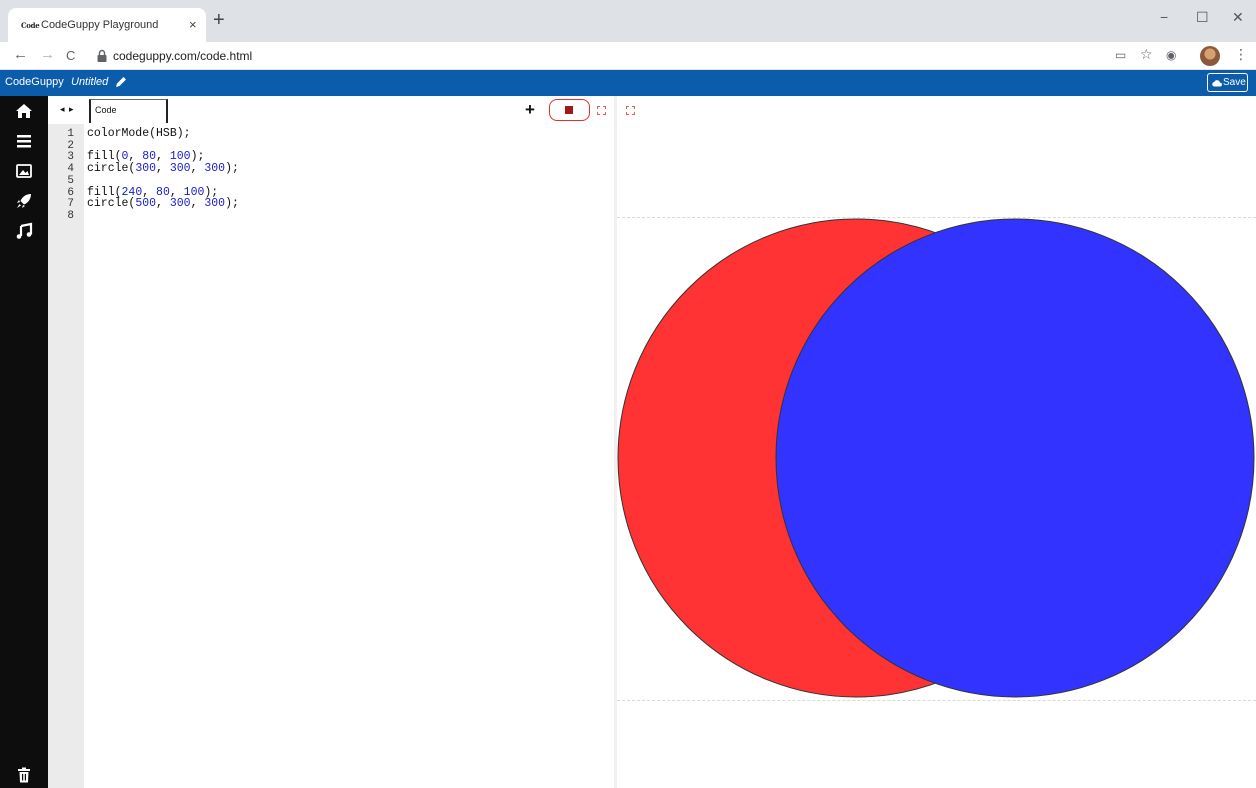 This screenshot has width=1256, height=788. What do you see at coordinates (331, 110) in the screenshot?
I see `editor-toolbar: ◂ ▸ Code +` at bounding box center [331, 110].